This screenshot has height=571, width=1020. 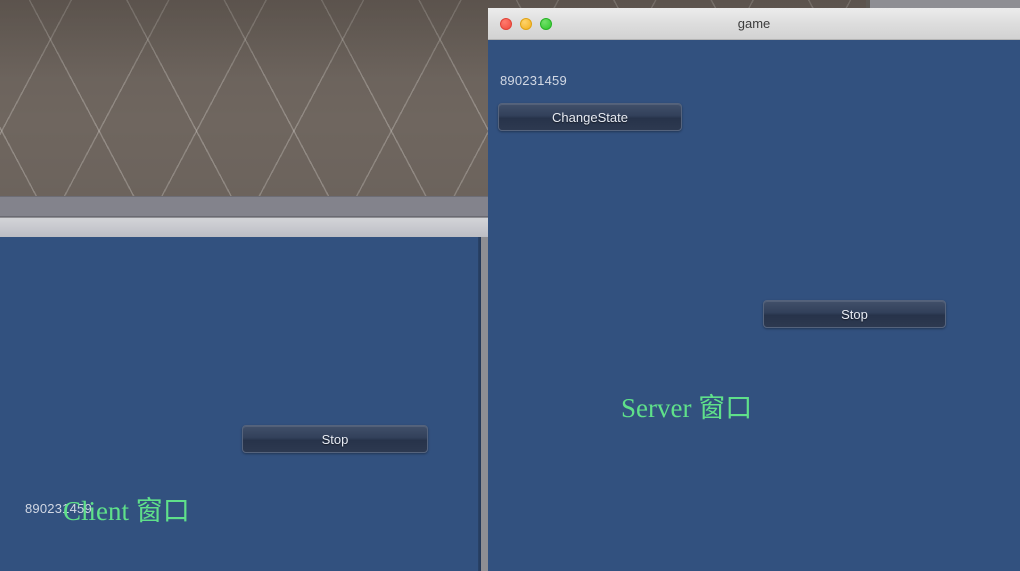 What do you see at coordinates (335, 439) in the screenshot?
I see `client-stop-button: Stop` at bounding box center [335, 439].